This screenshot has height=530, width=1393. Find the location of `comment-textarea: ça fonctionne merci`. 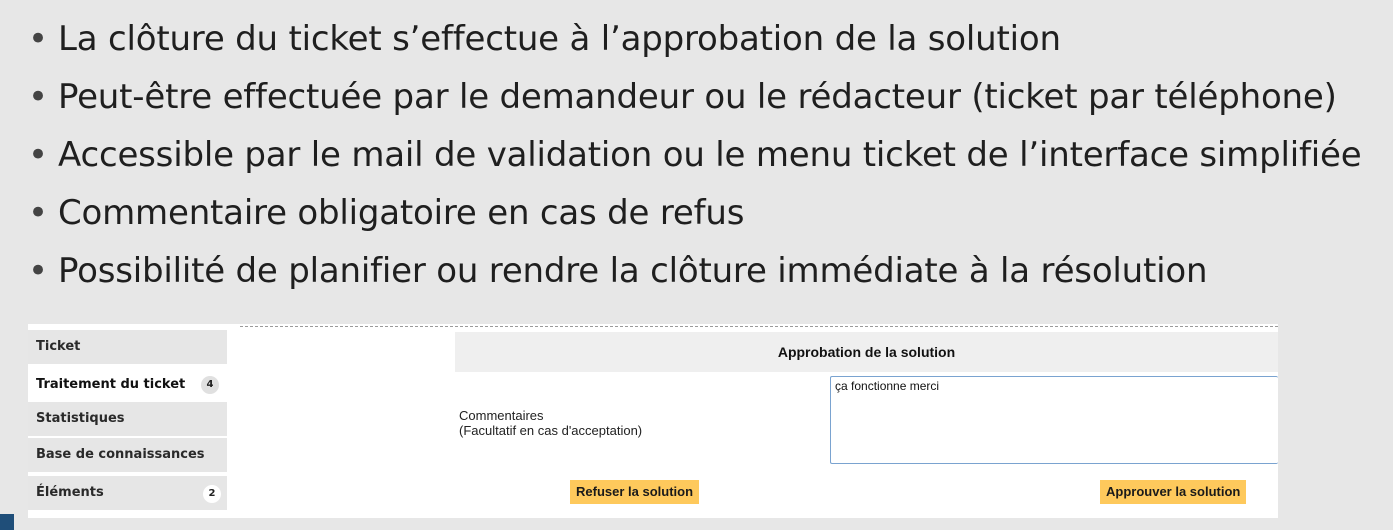

comment-textarea: ça fonctionne merci is located at coordinates (1054, 420).